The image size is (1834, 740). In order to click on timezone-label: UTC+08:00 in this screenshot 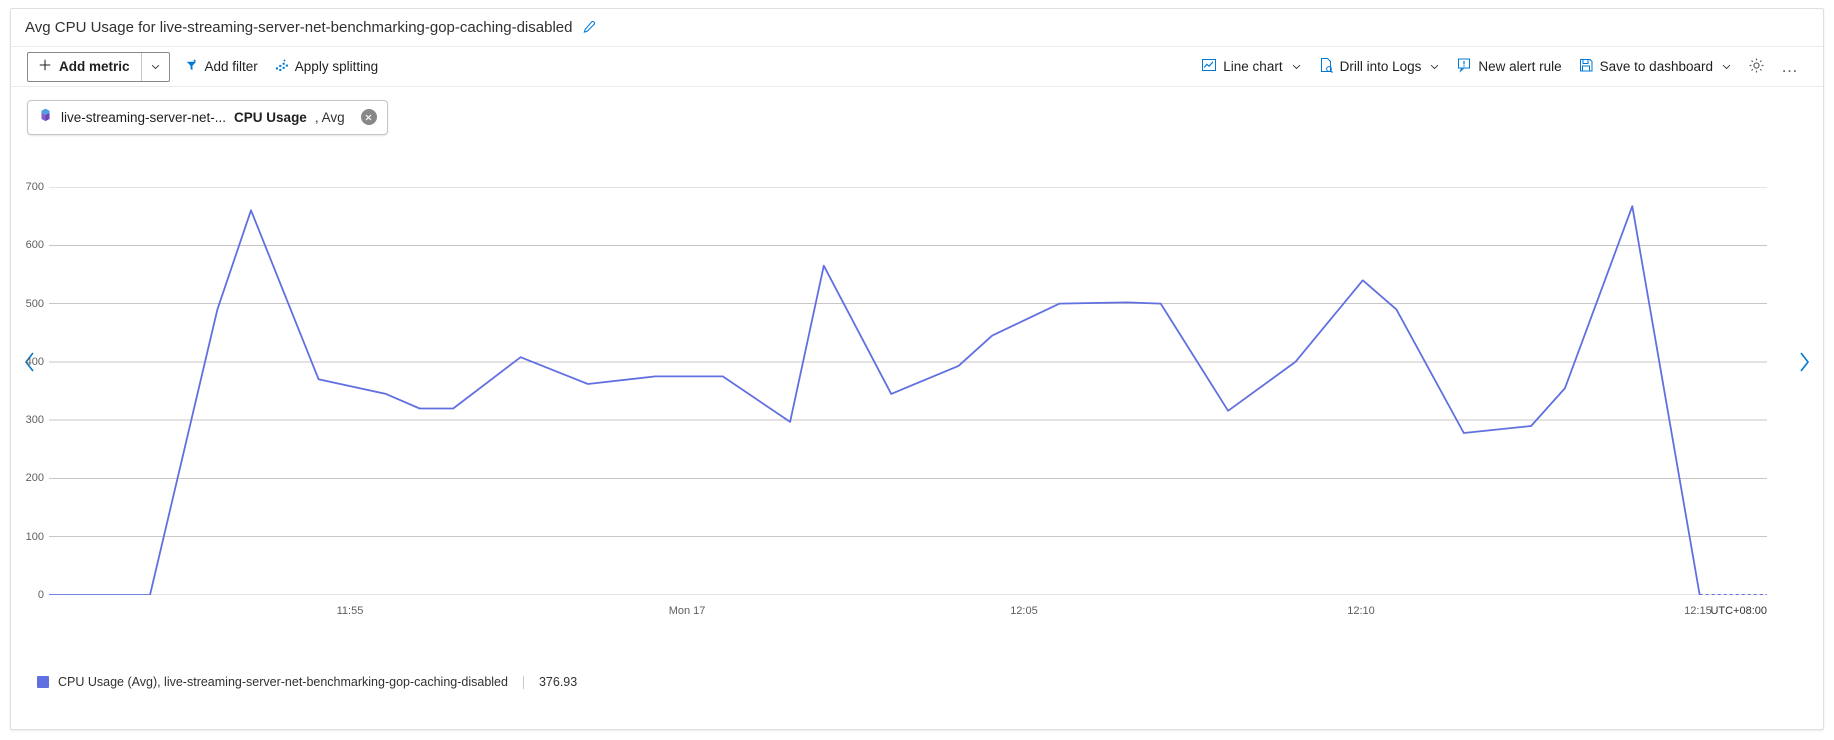, I will do `click(1738, 611)`.